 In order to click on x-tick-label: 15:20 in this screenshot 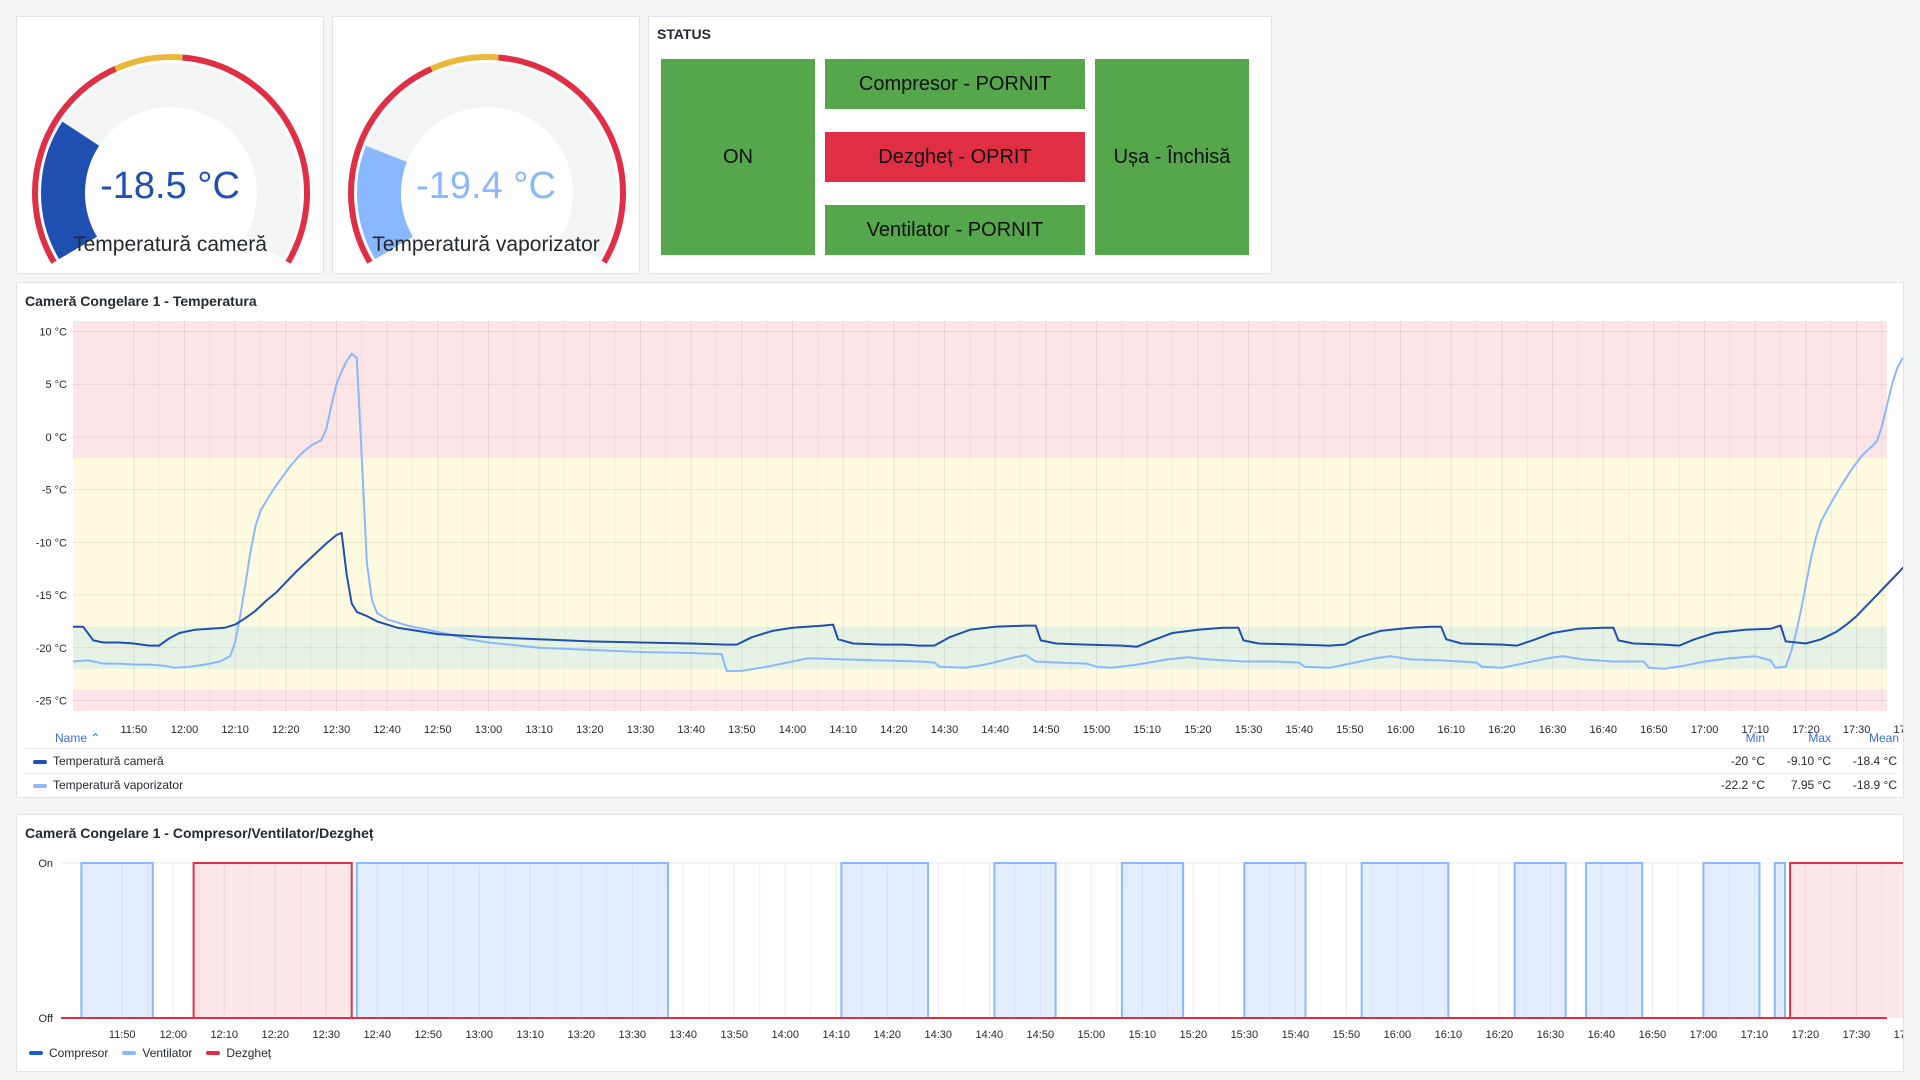, I will do `click(1198, 730)`.